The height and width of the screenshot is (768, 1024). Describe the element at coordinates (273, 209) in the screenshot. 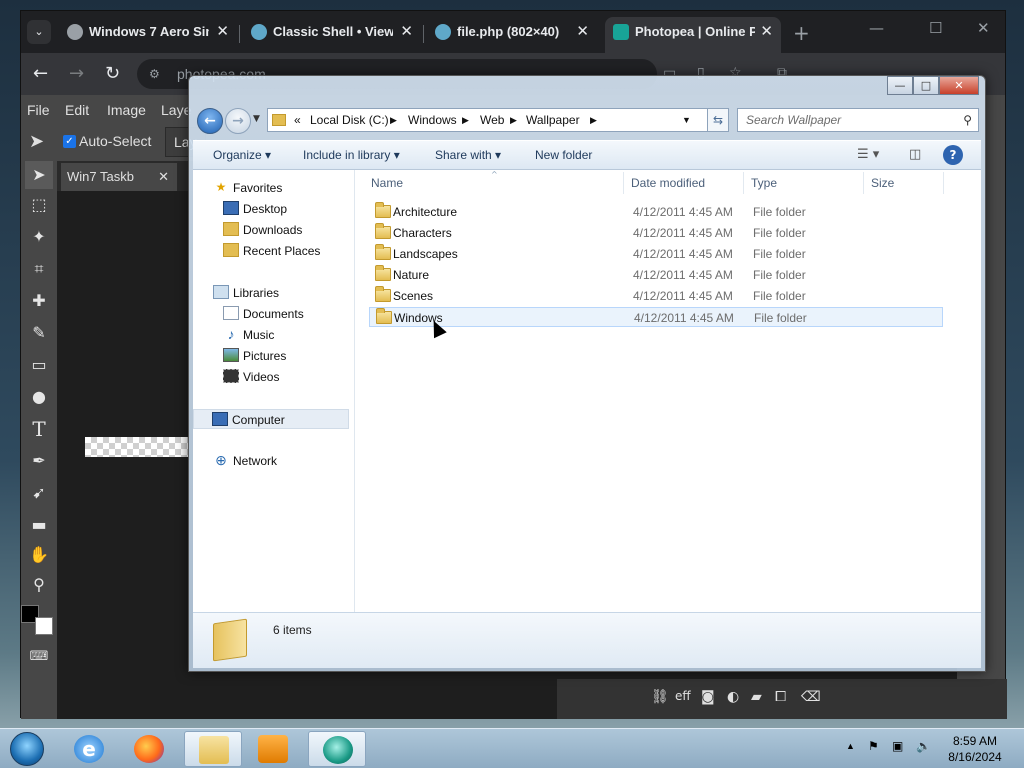

I see `nav-desktop: Desktop` at that location.